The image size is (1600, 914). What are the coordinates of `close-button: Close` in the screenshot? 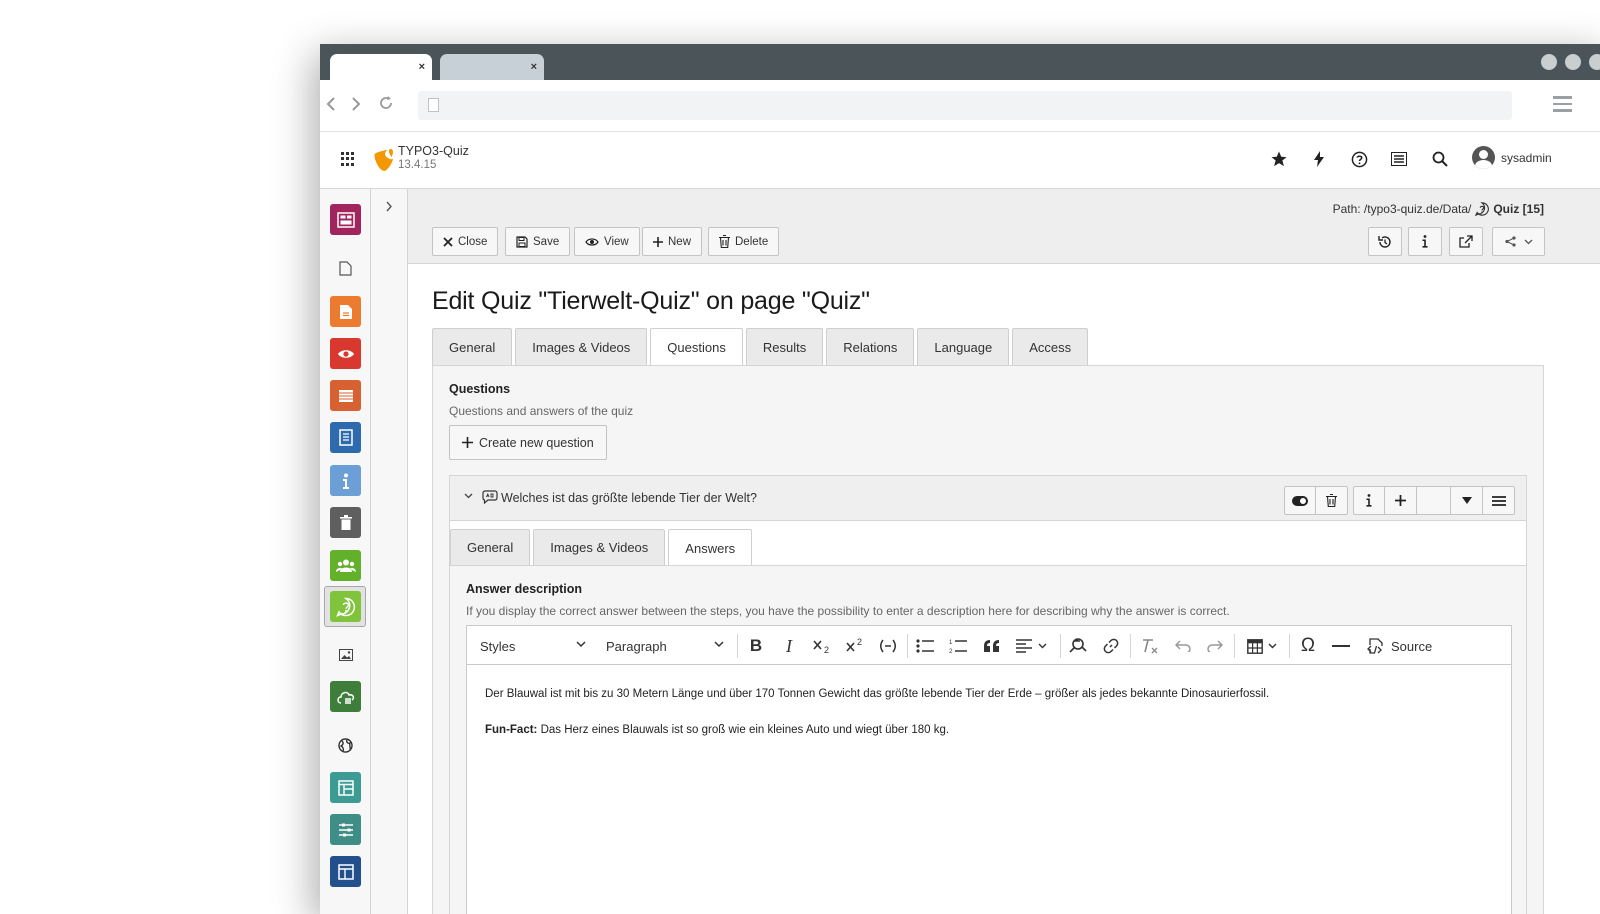 It's located at (465, 241).